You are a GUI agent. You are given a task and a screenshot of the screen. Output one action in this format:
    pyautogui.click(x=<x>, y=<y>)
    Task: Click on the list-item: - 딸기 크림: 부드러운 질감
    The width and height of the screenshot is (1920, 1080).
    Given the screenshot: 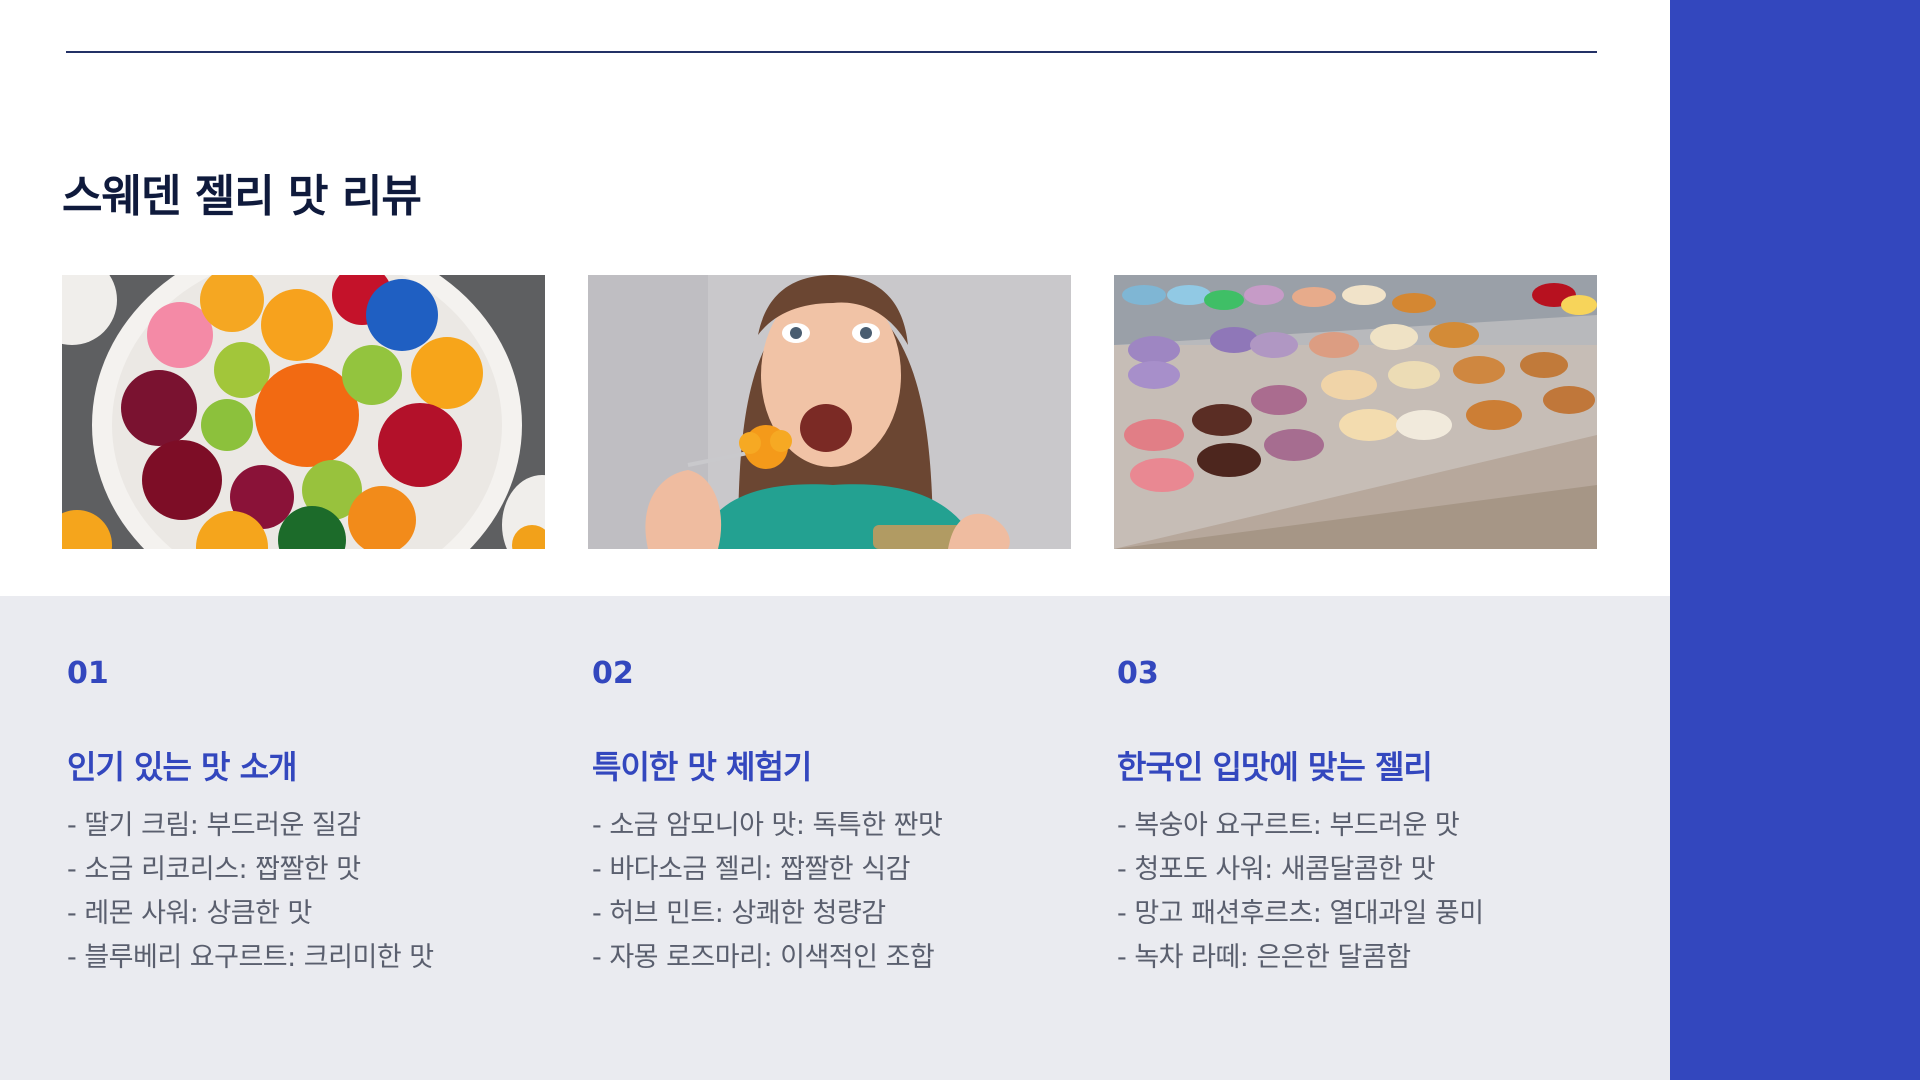 What is the action you would take?
    pyautogui.click(x=214, y=825)
    